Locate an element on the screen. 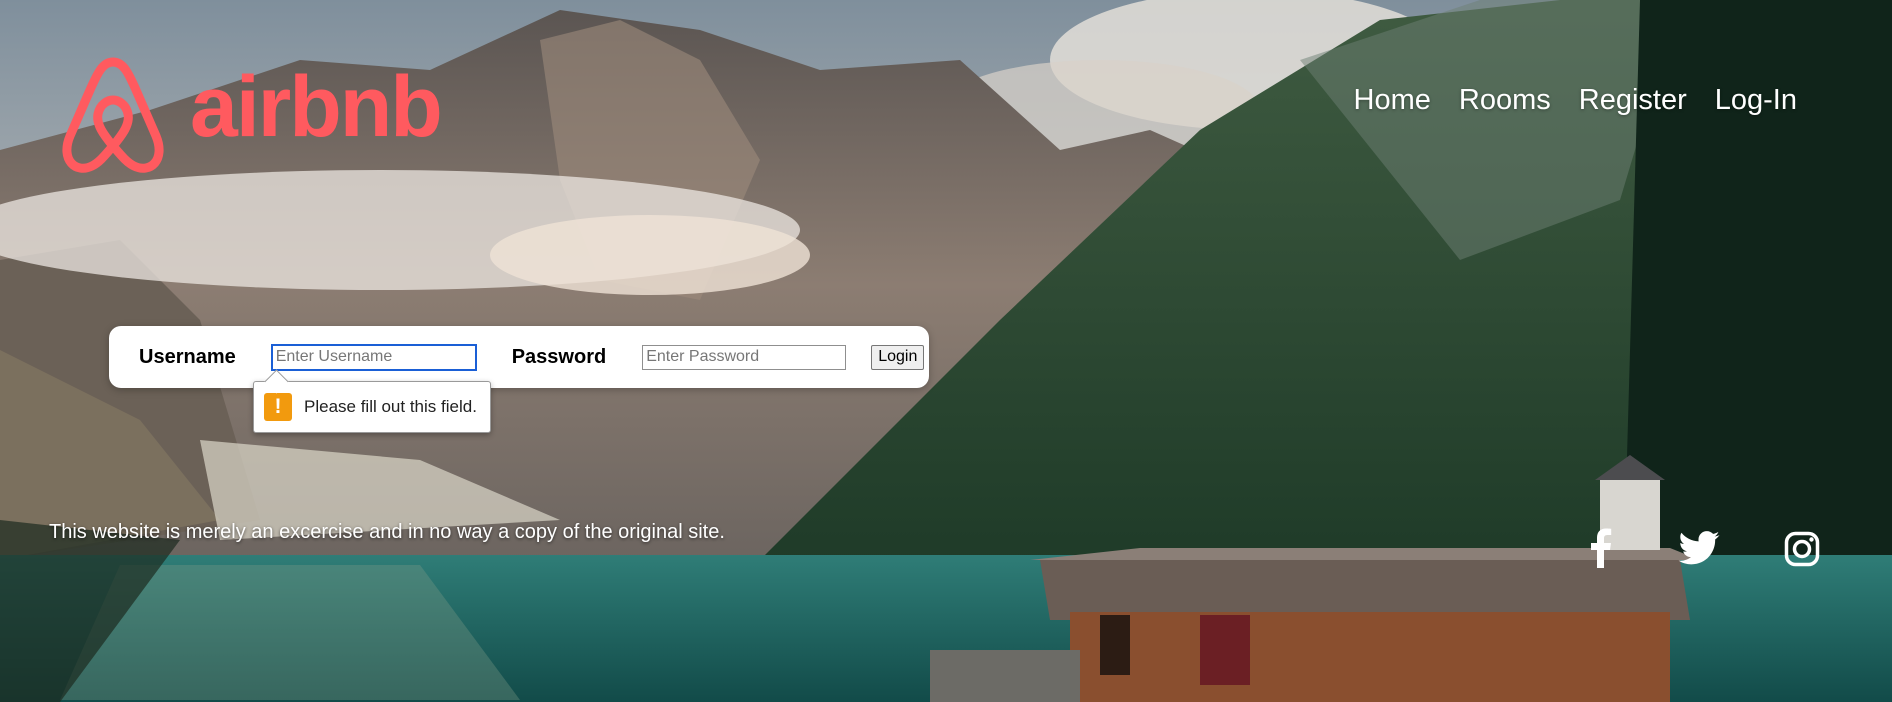 This screenshot has height=702, width=1892. main-nav: Home Rooms Register Log-In is located at coordinates (1575, 100).